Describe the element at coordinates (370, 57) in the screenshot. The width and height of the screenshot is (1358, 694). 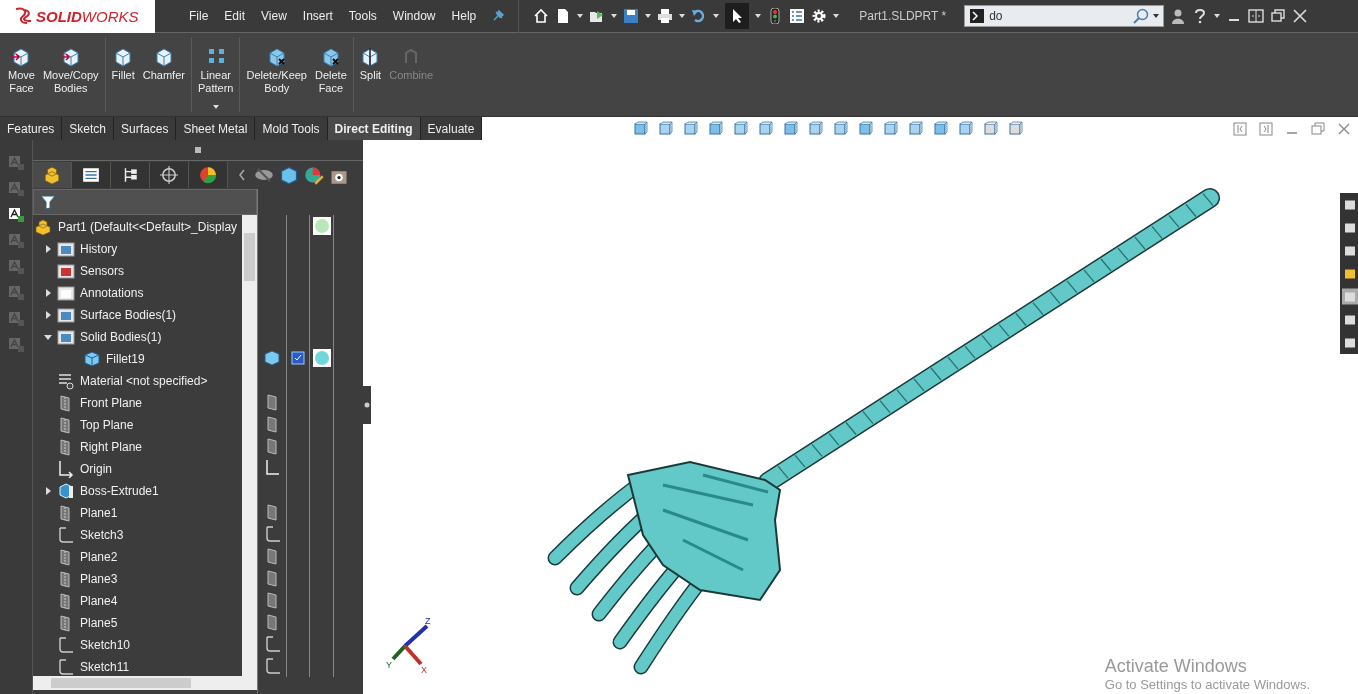
I see `cube-split-icon` at that location.